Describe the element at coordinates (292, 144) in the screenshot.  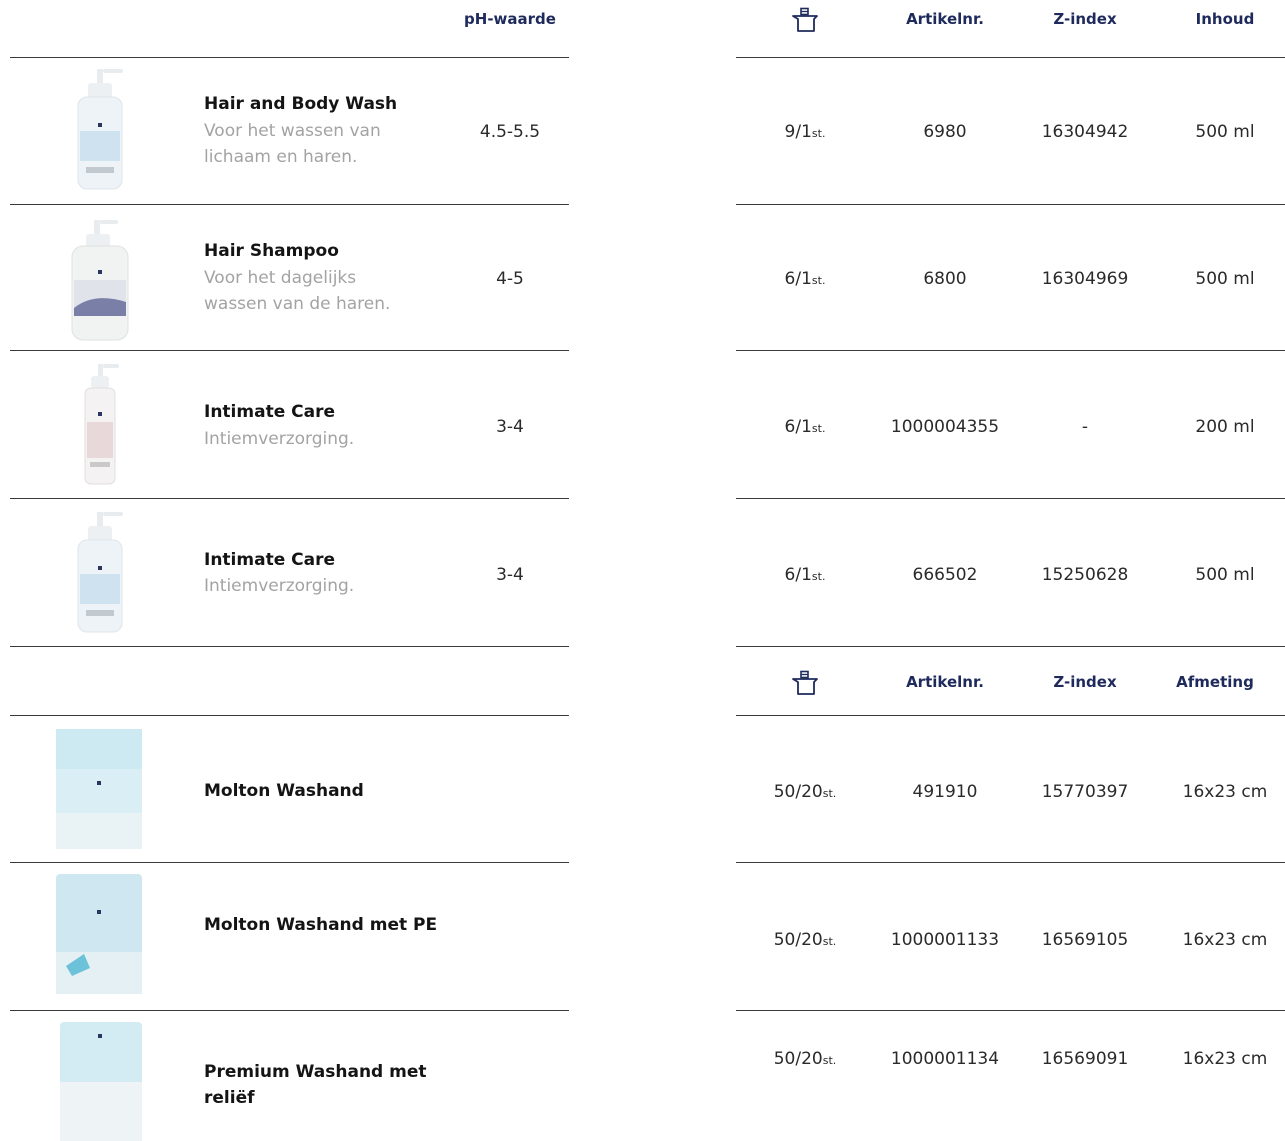
I see `product-description: Voor het wassen van lichaam en haren.` at that location.